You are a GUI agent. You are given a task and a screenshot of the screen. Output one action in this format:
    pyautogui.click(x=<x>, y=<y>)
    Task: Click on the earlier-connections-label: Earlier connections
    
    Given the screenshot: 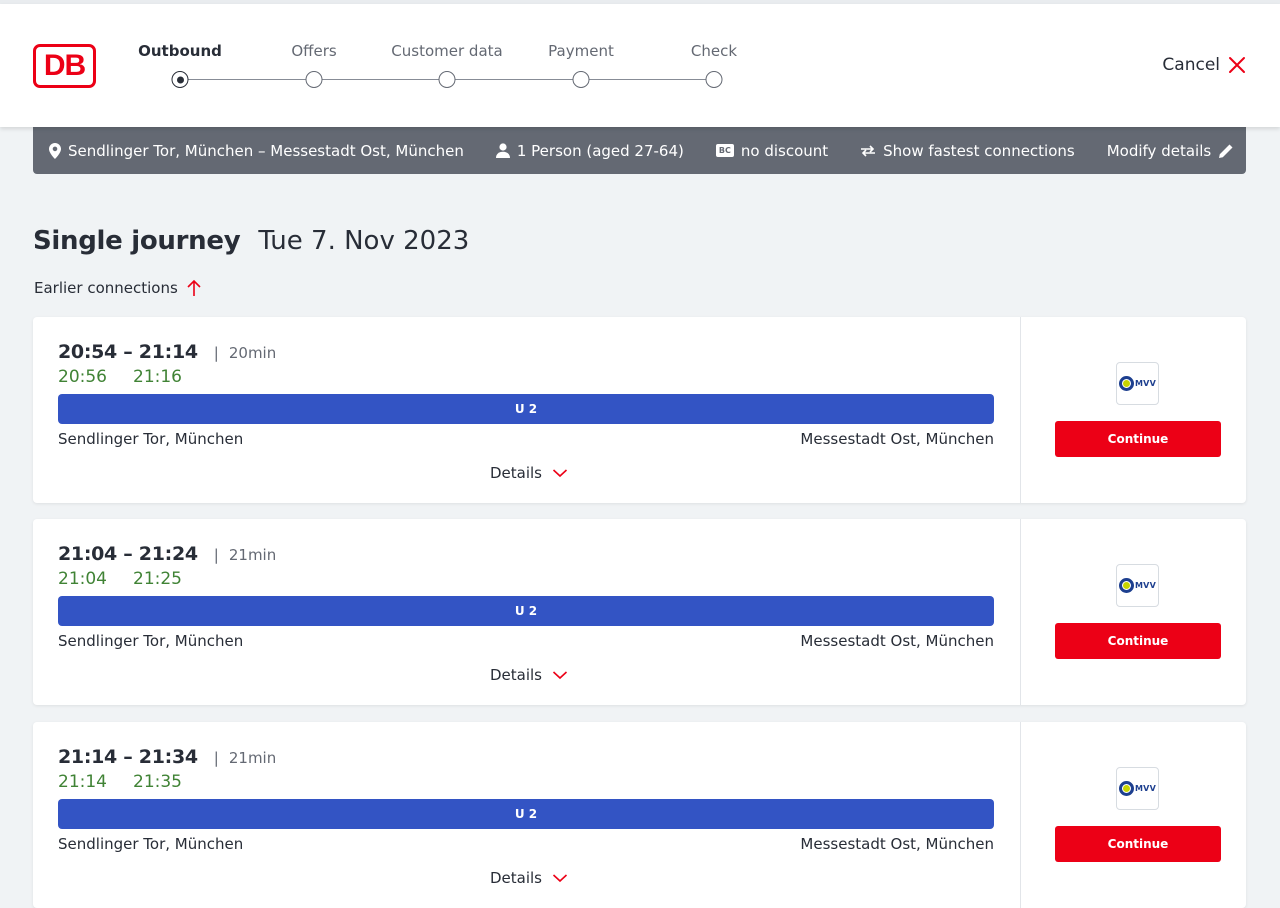 What is the action you would take?
    pyautogui.click(x=106, y=288)
    